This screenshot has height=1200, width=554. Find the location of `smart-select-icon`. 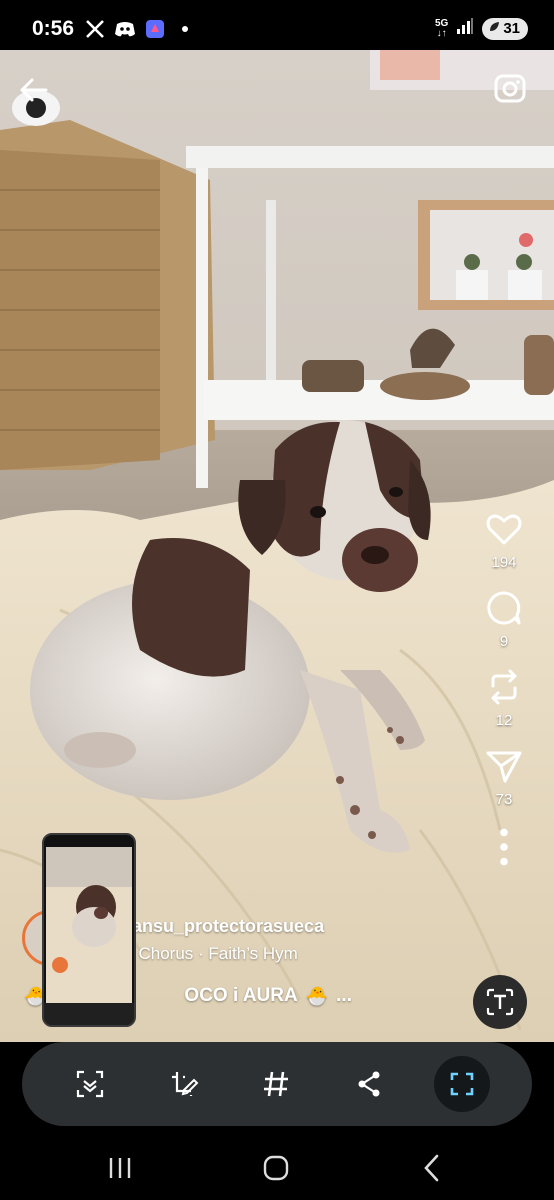

smart-select-icon is located at coordinates (90, 1084).